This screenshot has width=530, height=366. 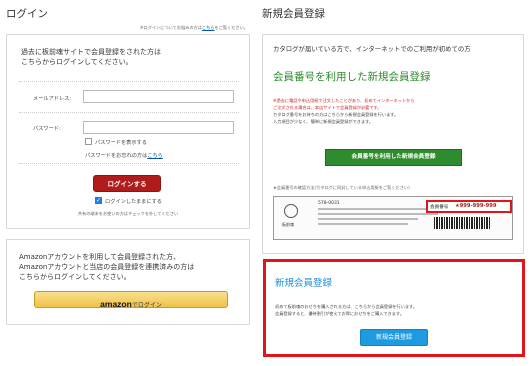 I want to click on new-register-button: 新規会員登録, so click(x=394, y=337).